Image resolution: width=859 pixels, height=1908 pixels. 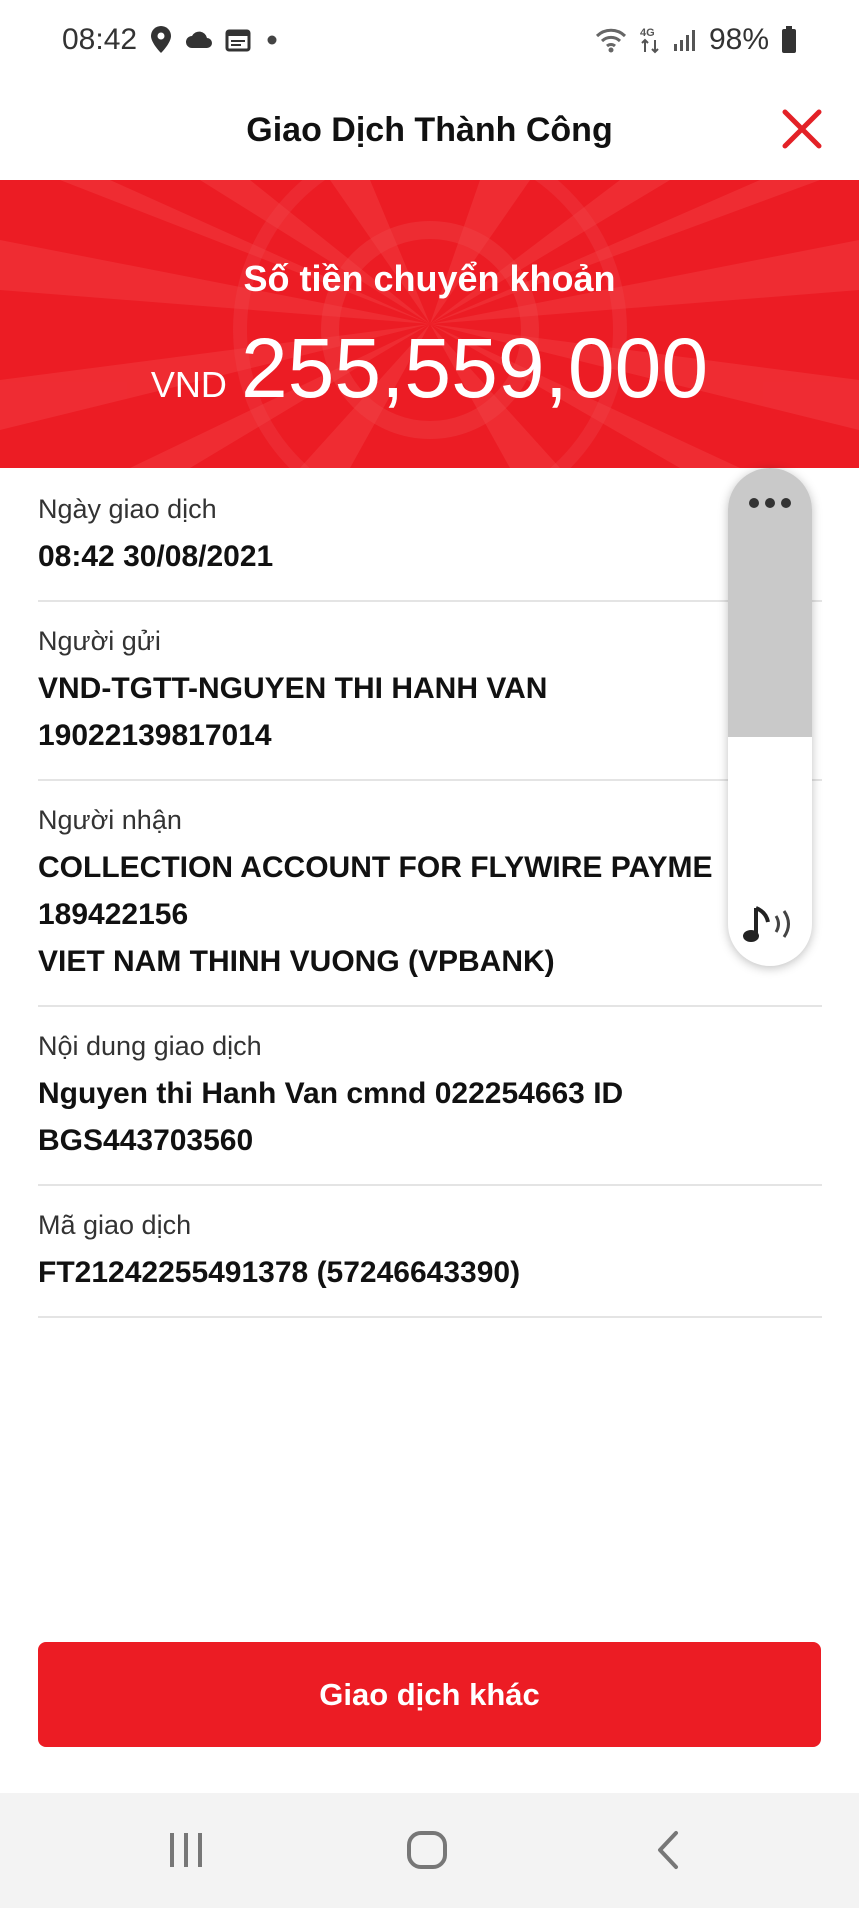 I want to click on music-note-icon, so click(x=770, y=926).